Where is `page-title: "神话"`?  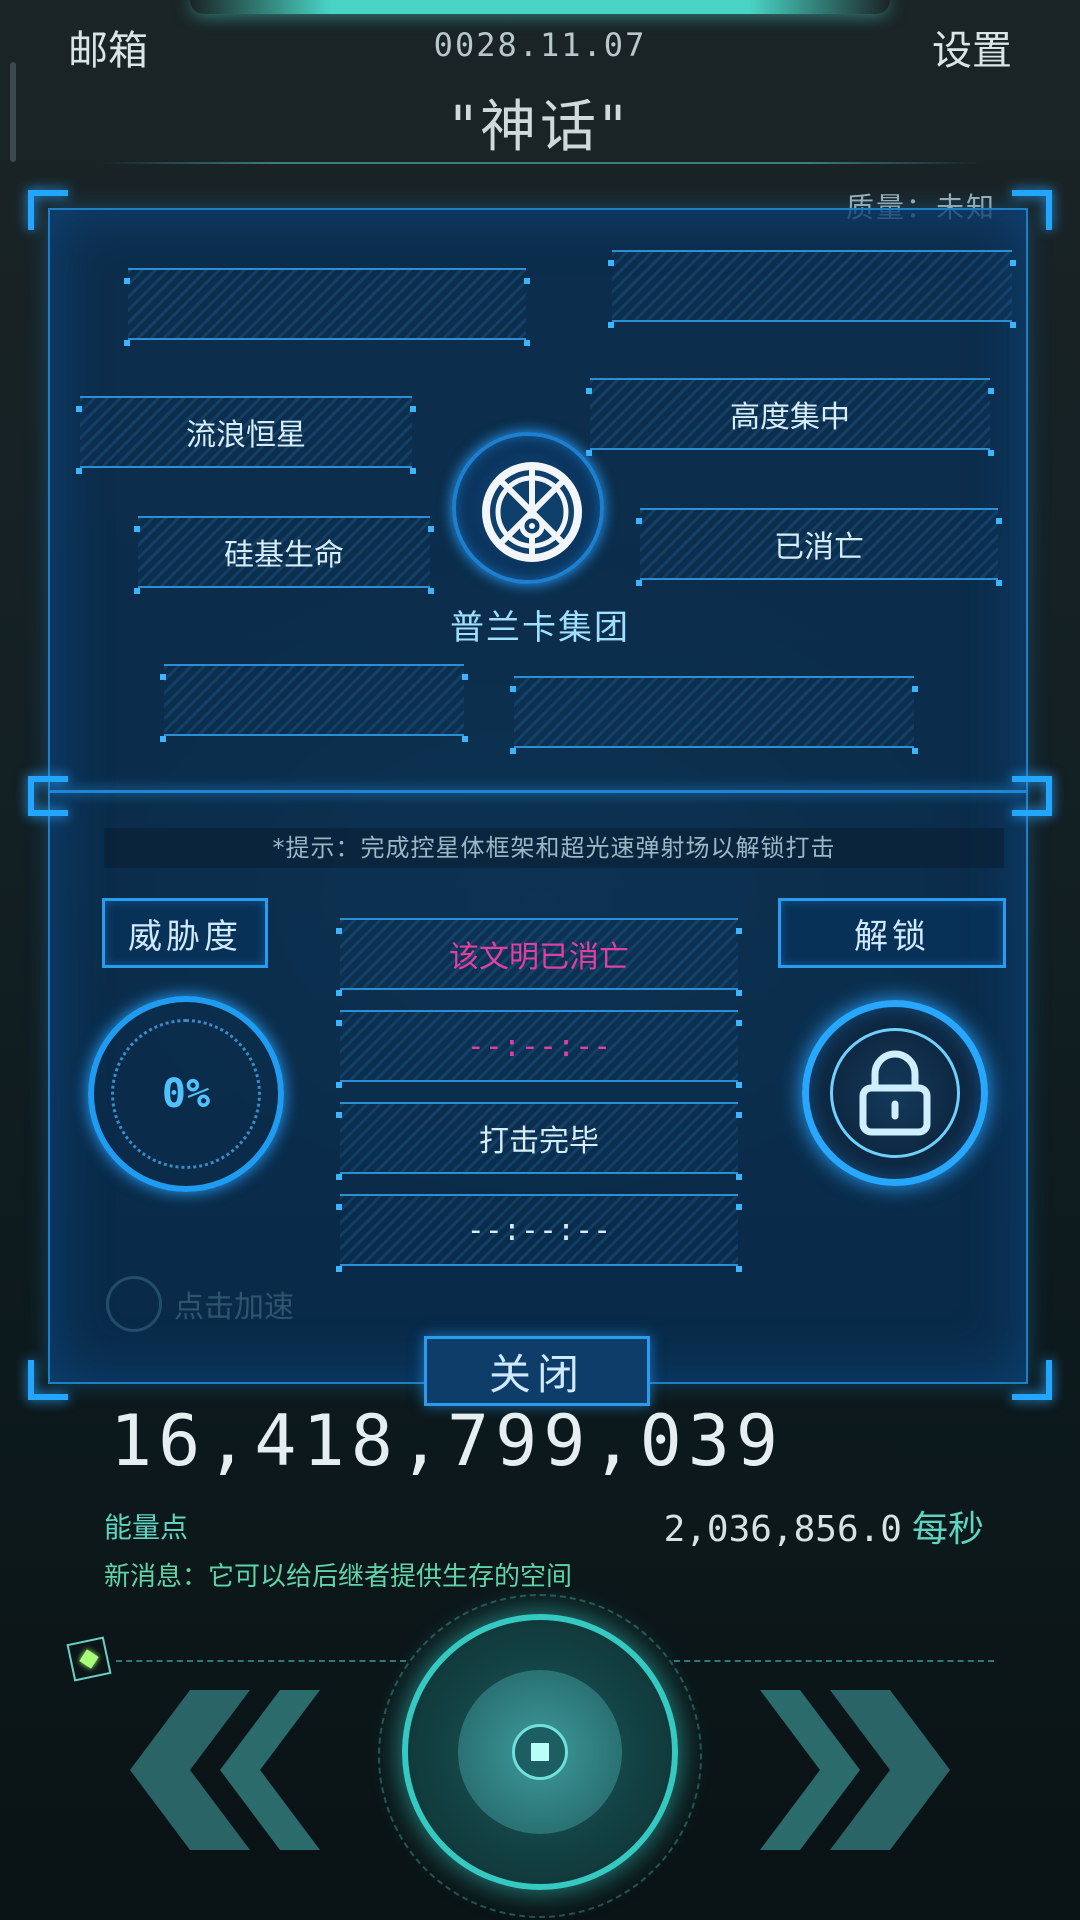 page-title: "神话" is located at coordinates (540, 127).